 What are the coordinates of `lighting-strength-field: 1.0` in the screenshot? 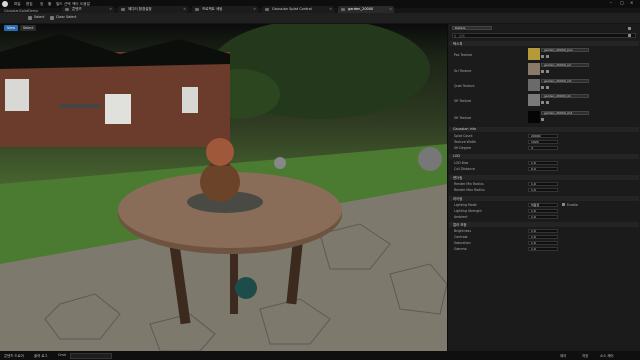 It's located at (543, 211).